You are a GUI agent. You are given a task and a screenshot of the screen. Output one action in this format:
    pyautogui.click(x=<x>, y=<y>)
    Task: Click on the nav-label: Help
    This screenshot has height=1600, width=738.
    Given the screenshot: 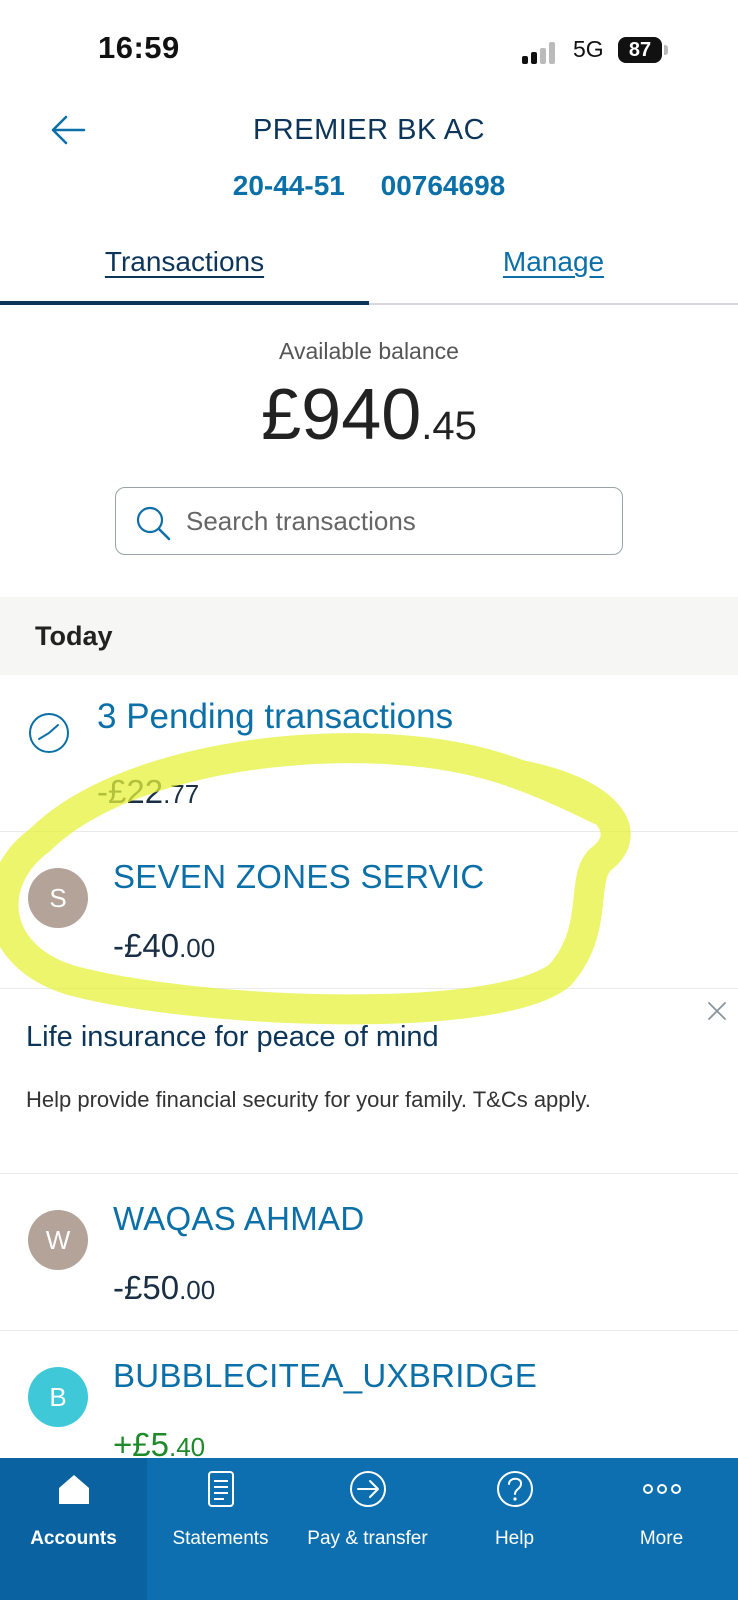 What is the action you would take?
    pyautogui.click(x=514, y=1538)
    